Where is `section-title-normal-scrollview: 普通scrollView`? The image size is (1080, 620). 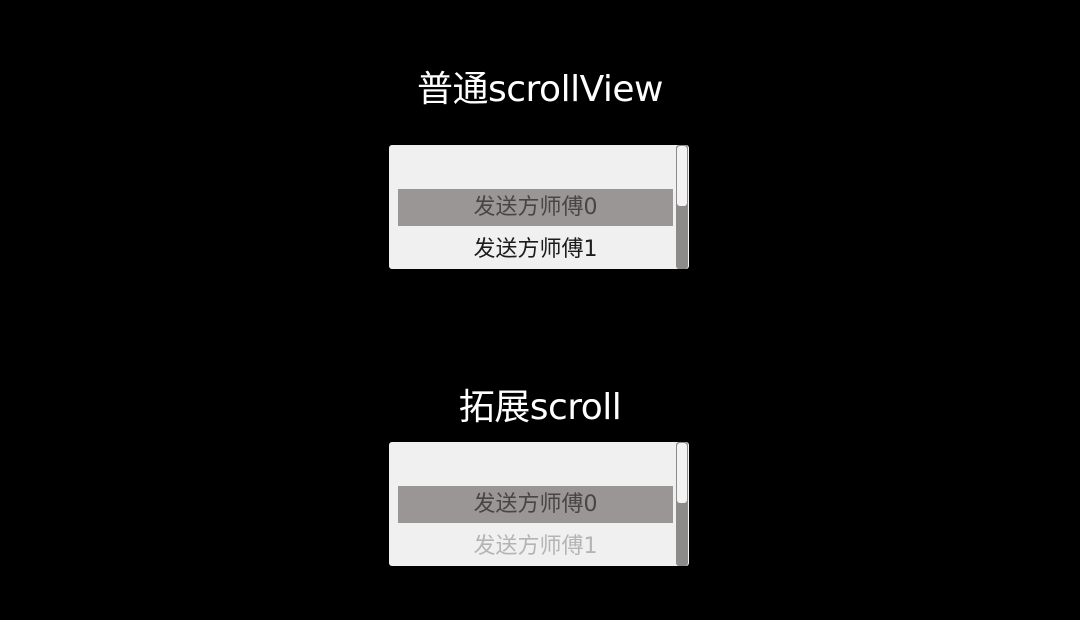
section-title-normal-scrollview: 普通scrollView is located at coordinates (540, 89).